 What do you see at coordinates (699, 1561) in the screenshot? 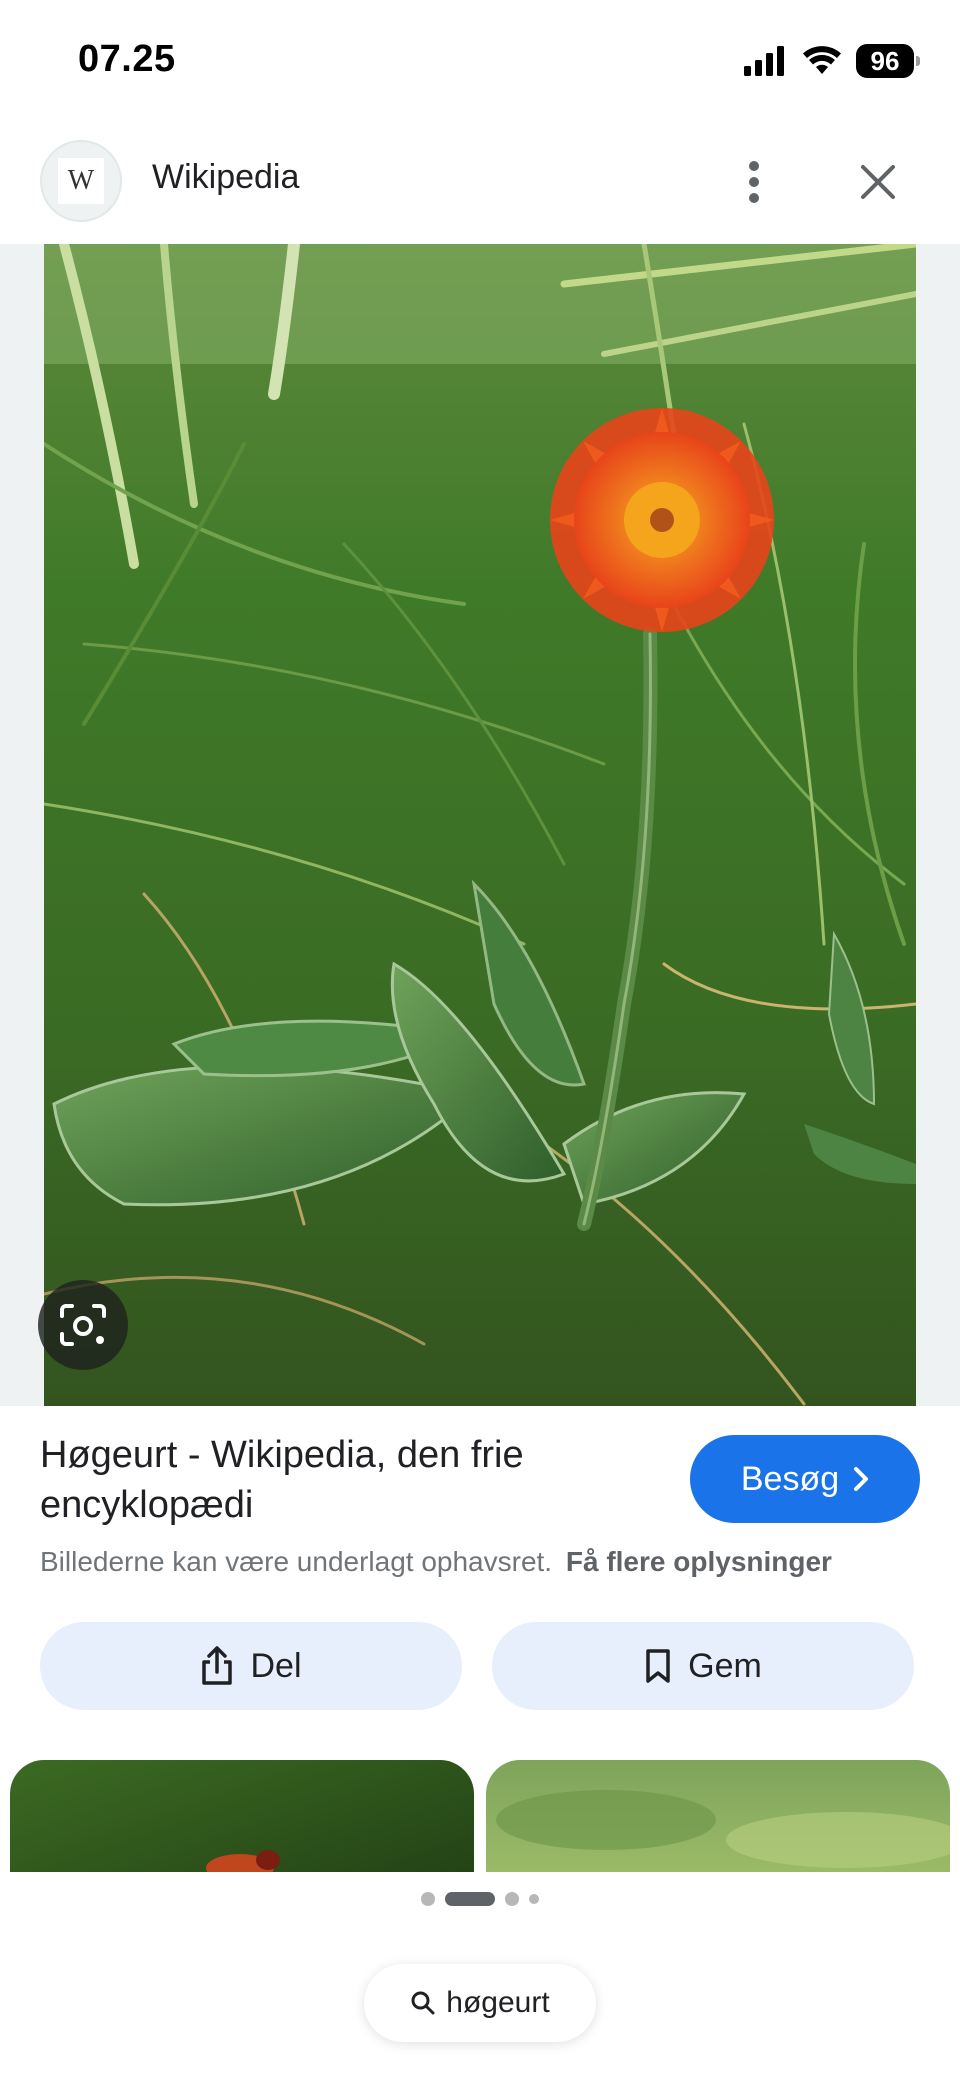
I see `more-info-link: Få flere oplysninger` at bounding box center [699, 1561].